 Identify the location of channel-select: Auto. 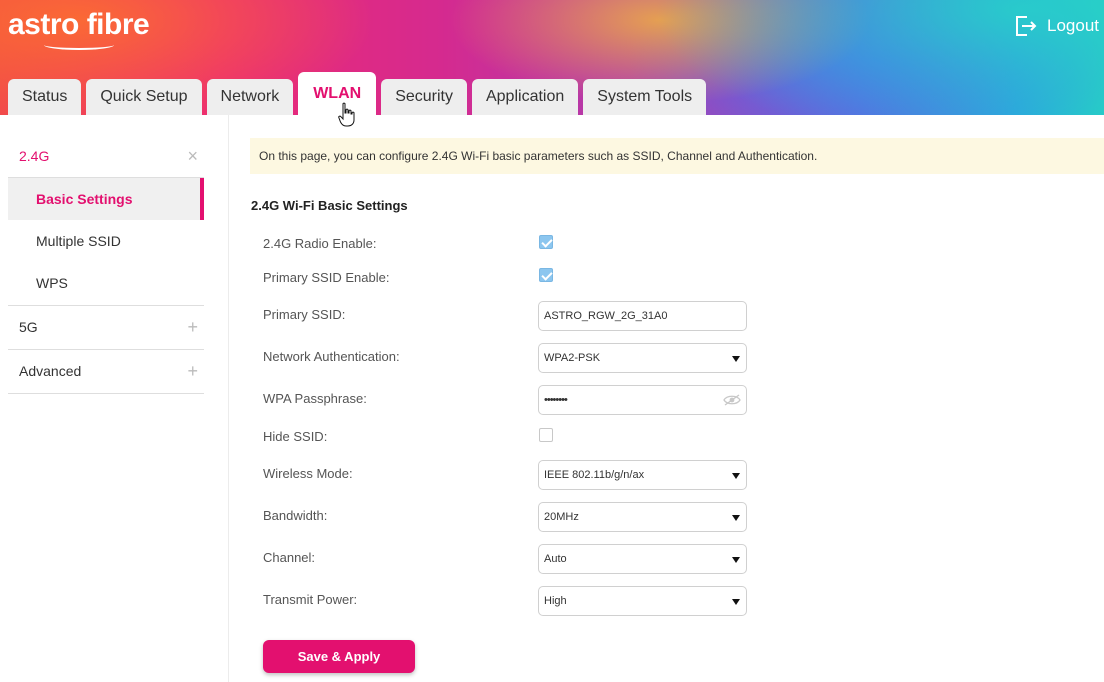
(642, 559).